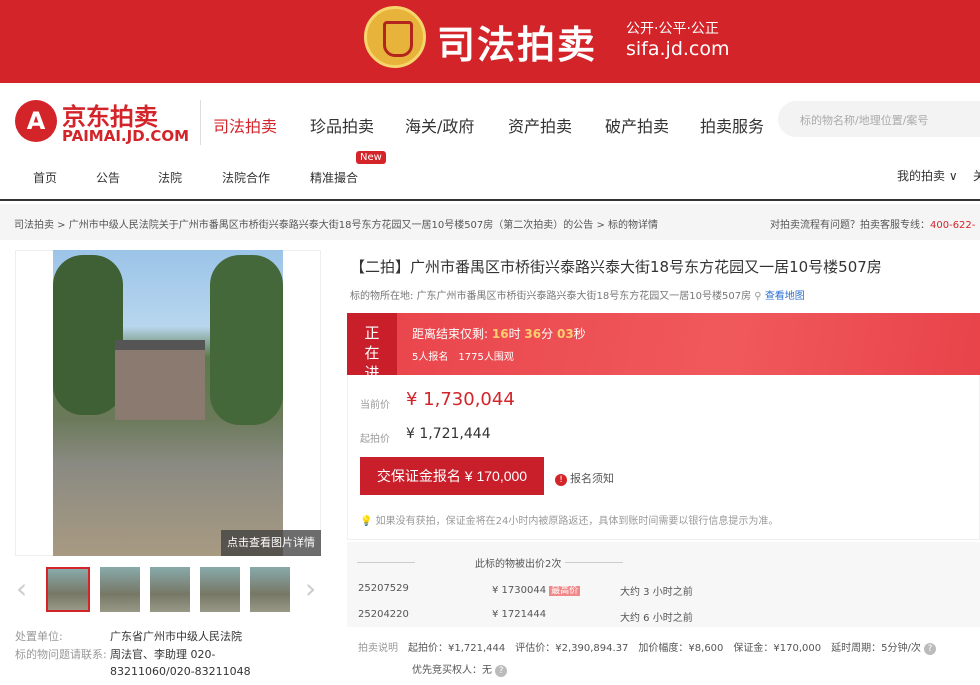 Image resolution: width=980 pixels, height=685 pixels. Describe the element at coordinates (519, 590) in the screenshot. I see `bid-amount: ¥ 1730044` at that location.